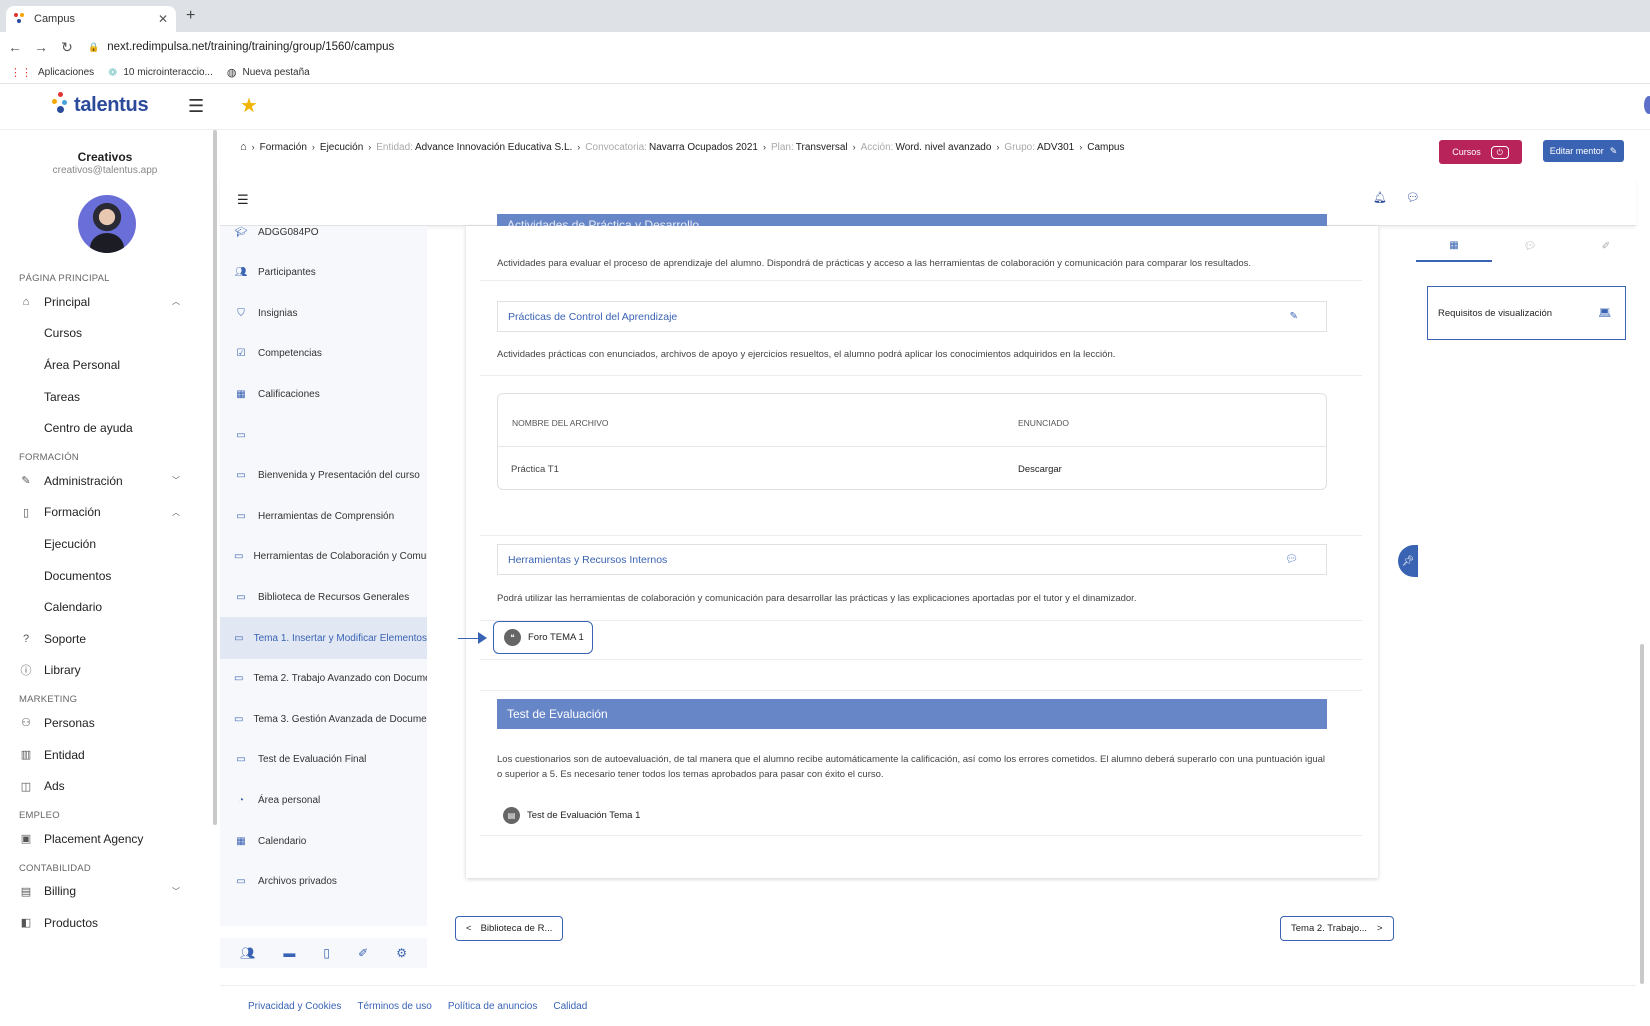  Describe the element at coordinates (107, 224) in the screenshot. I see `user-avatar` at that location.